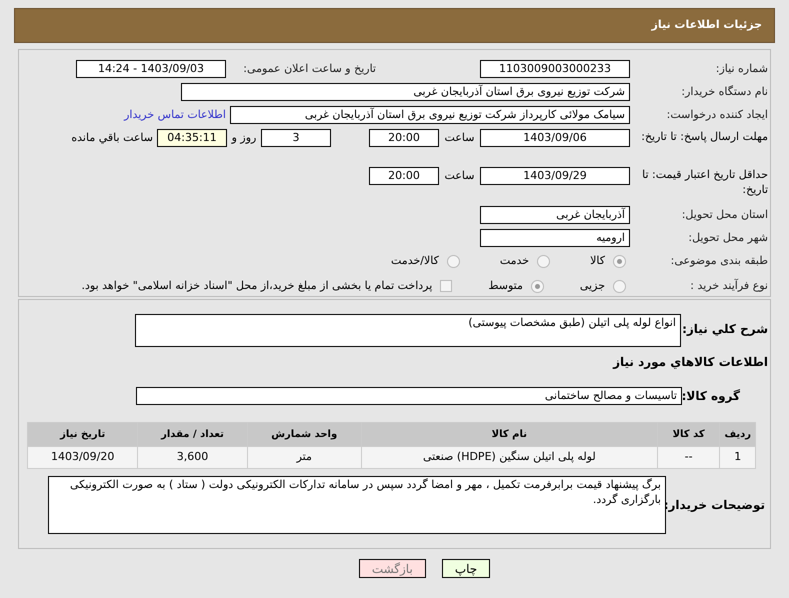  I want to click on text-field: تاسیسات و مصالح ساختمانی, so click(409, 396).